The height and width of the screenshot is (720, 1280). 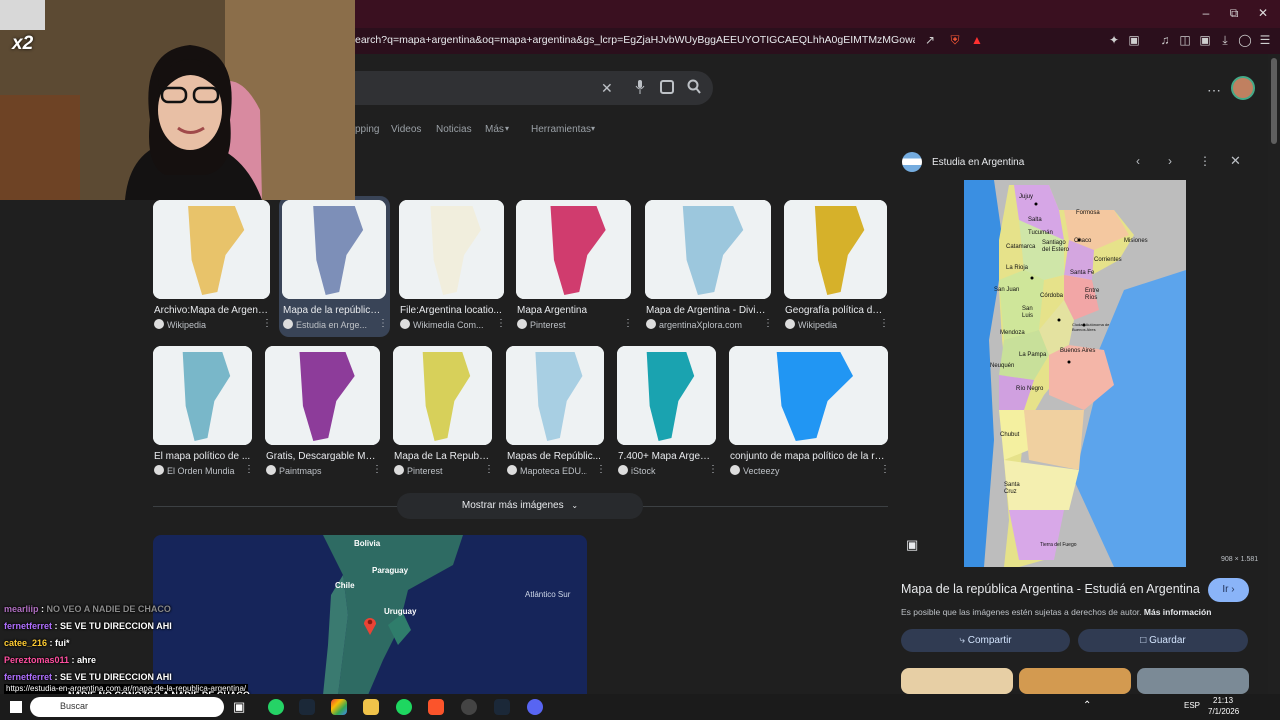 What do you see at coordinates (1235, 161) in the screenshot?
I see `close-panel-icon: ✕` at bounding box center [1235, 161].